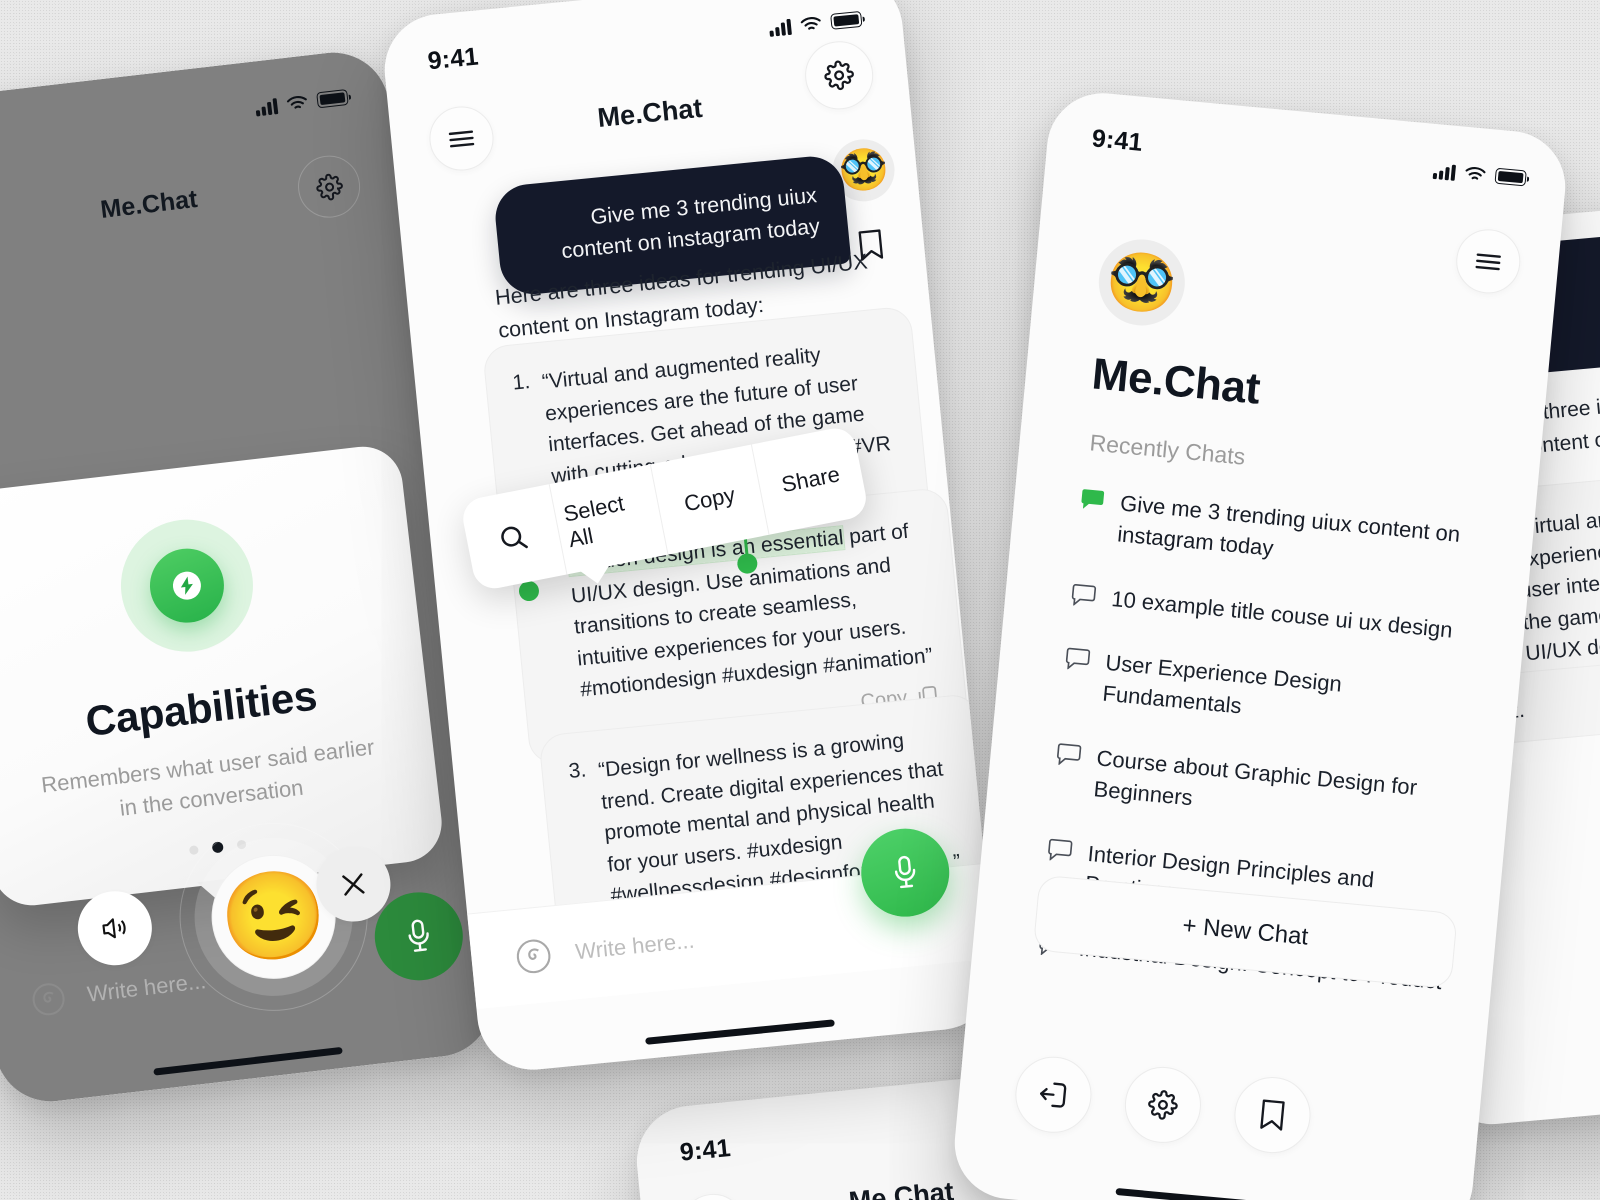 Image resolution: width=1600 pixels, height=1200 pixels. What do you see at coordinates (1167, 449) in the screenshot?
I see `section-label-recently-chats: Recently Chats` at bounding box center [1167, 449].